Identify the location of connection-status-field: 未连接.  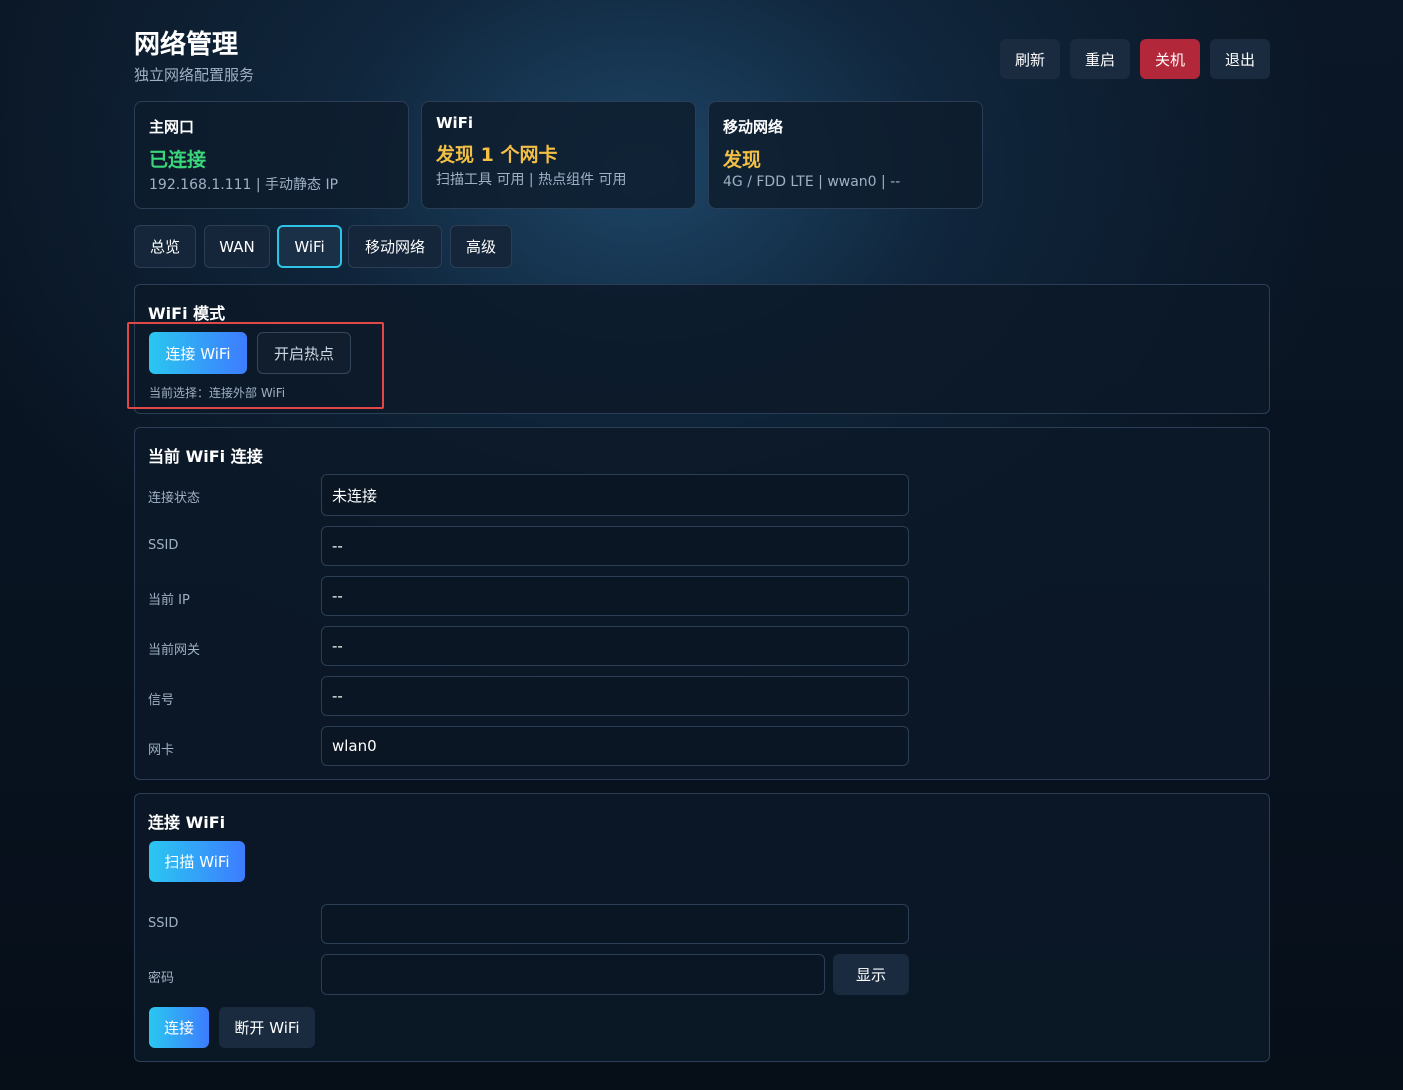
(615, 495).